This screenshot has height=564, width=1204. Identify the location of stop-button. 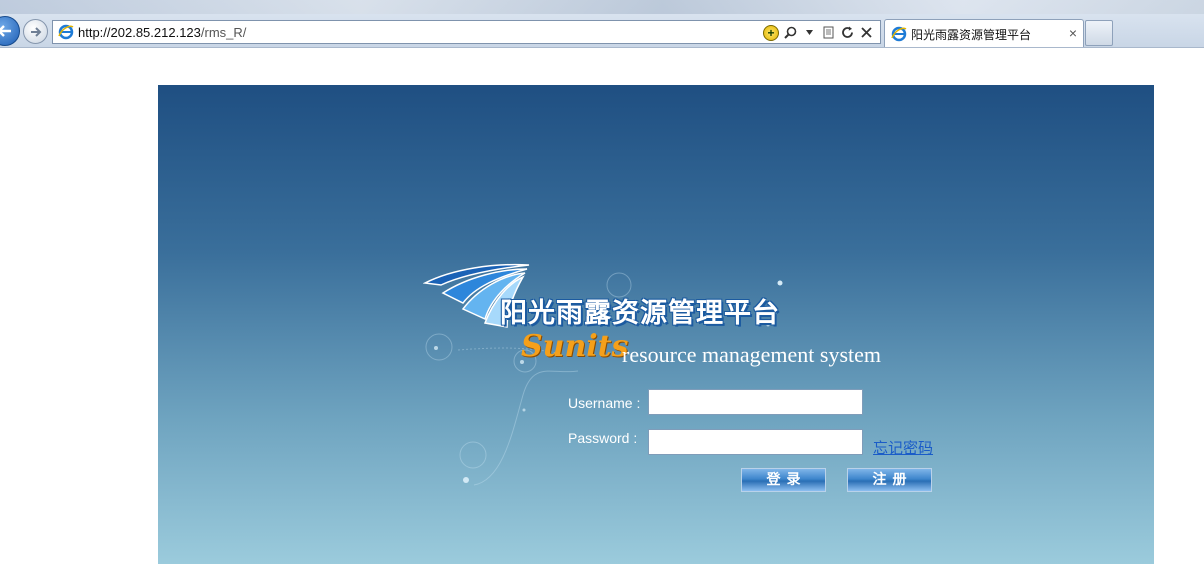
(866, 32).